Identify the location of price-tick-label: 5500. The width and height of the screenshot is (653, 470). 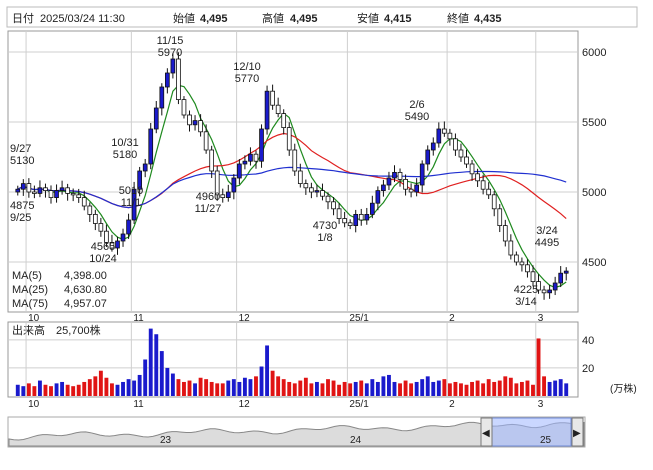
(594, 123).